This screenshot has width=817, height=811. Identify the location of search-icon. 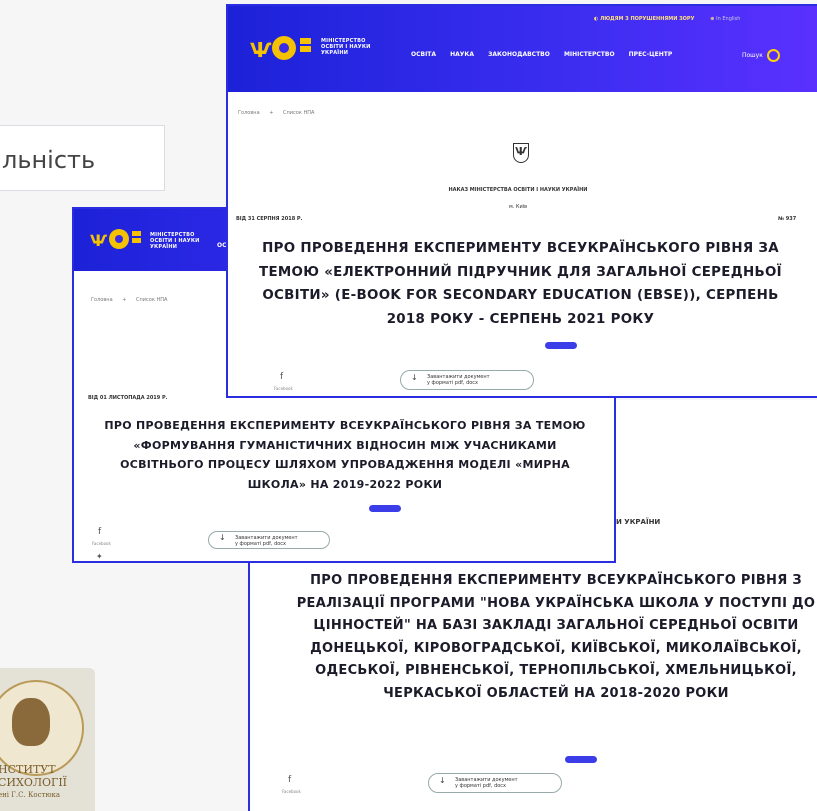
(773, 55).